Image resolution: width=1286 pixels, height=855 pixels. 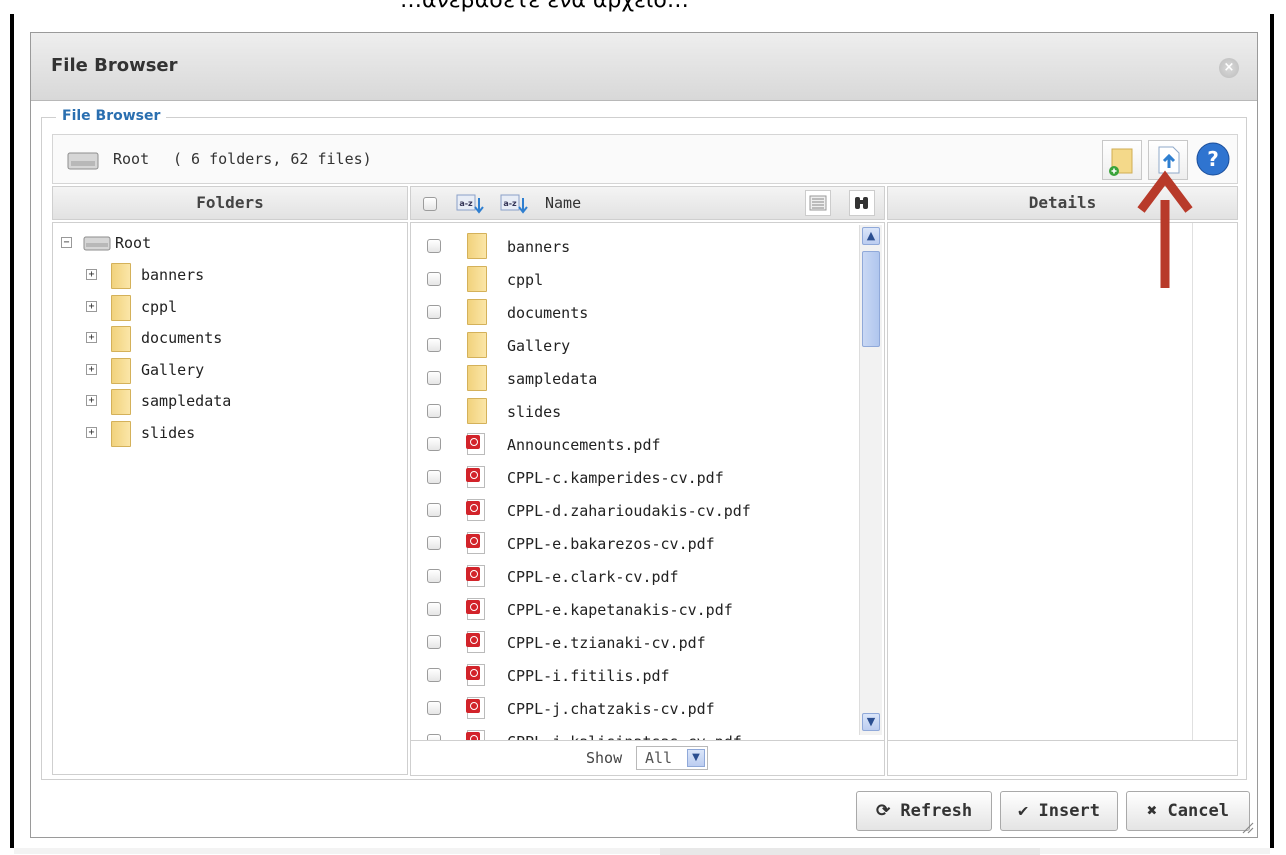 What do you see at coordinates (633, 248) in the screenshot?
I see `file-list-folder-row: banners` at bounding box center [633, 248].